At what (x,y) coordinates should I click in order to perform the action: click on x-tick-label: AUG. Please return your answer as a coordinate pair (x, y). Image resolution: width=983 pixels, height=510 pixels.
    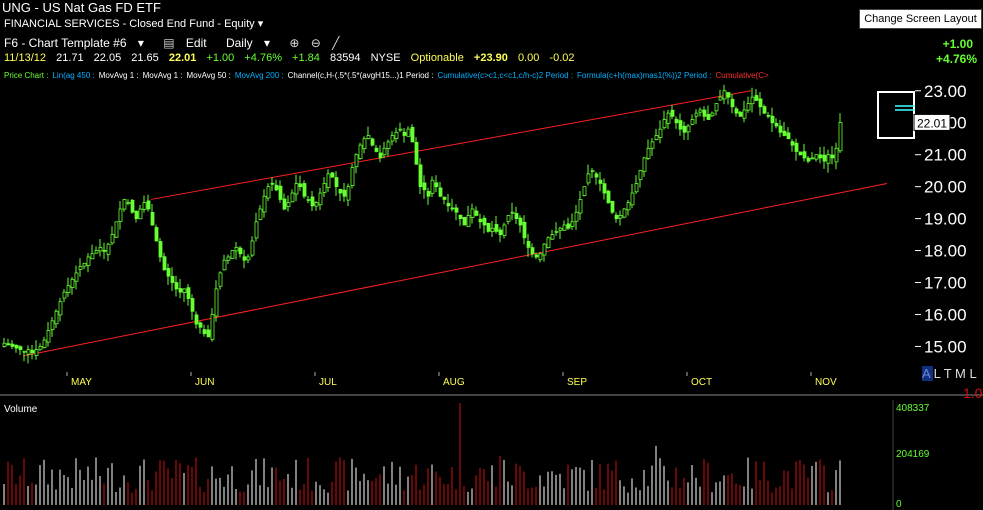
    Looking at the image, I should click on (454, 382).